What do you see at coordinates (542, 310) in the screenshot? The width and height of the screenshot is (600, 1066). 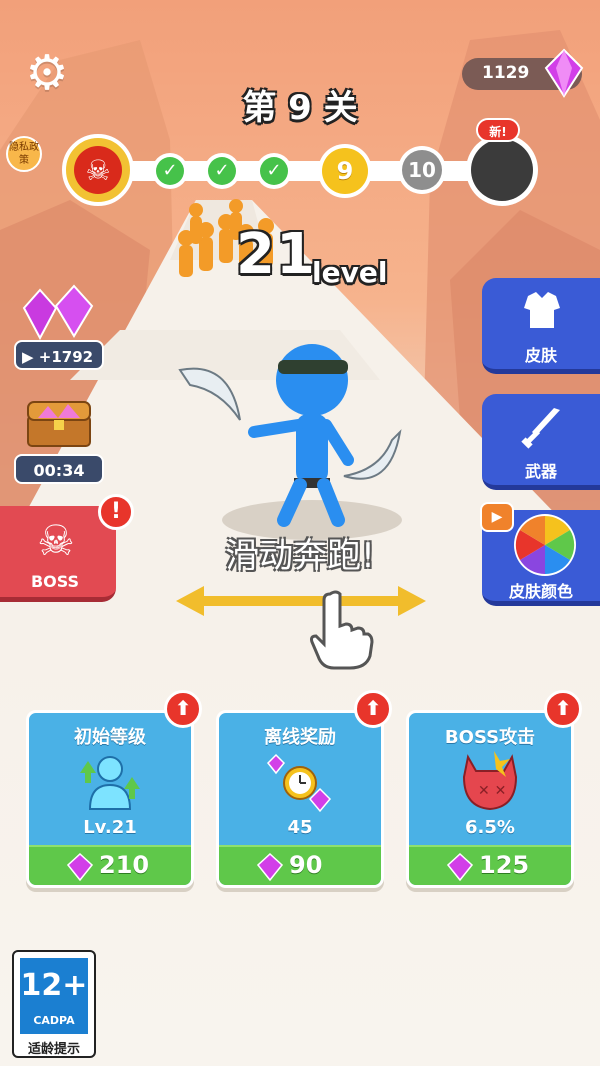 I see `armor-icon` at bounding box center [542, 310].